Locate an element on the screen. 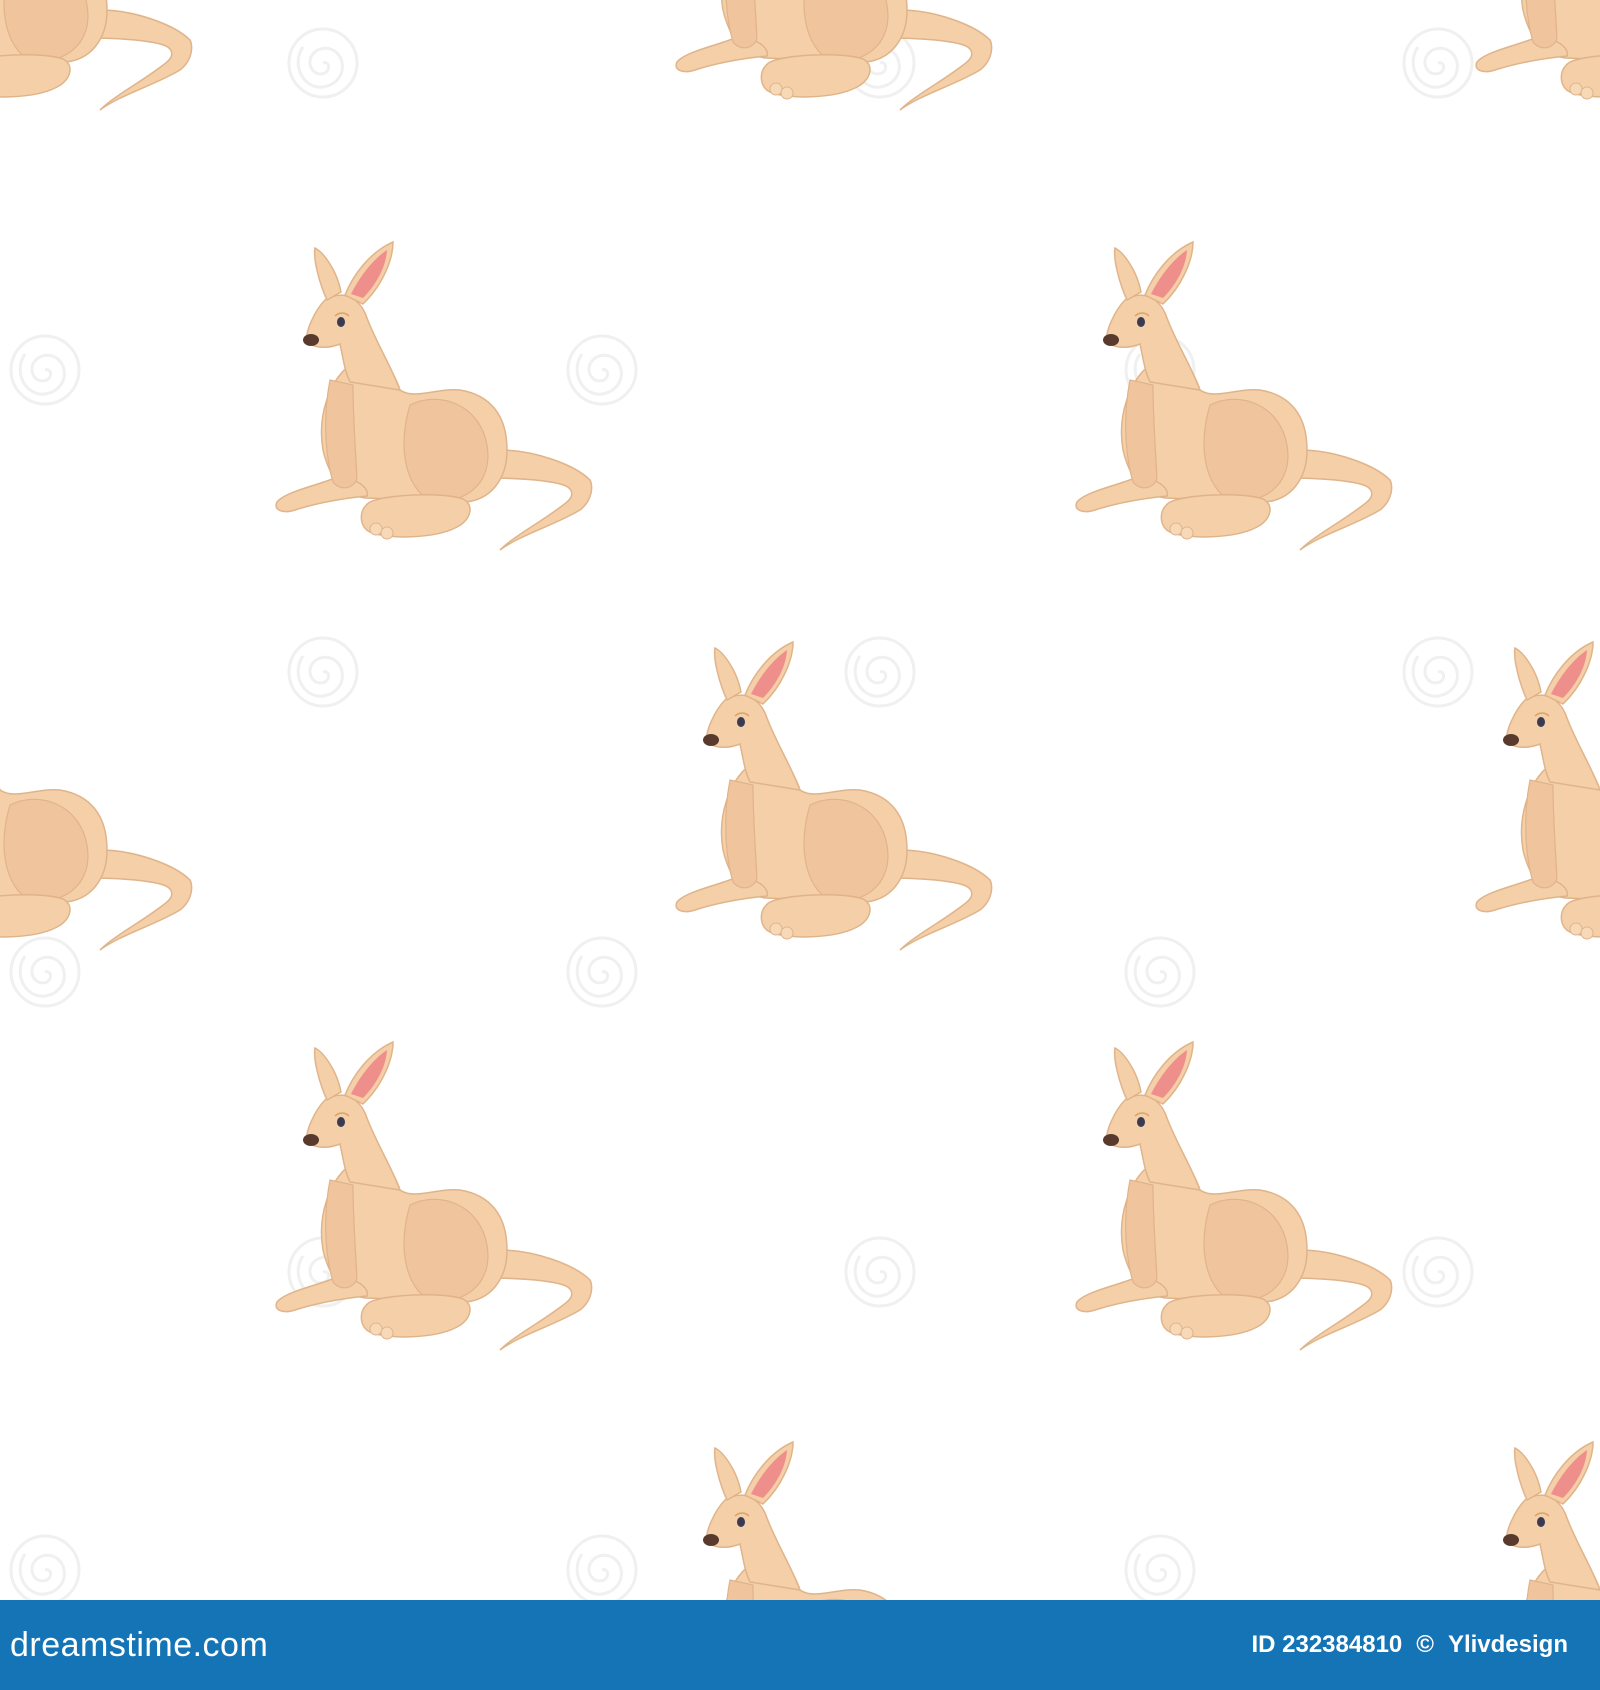 The image size is (1600, 1690). author-name: Ylivdesign is located at coordinates (1508, 1645).